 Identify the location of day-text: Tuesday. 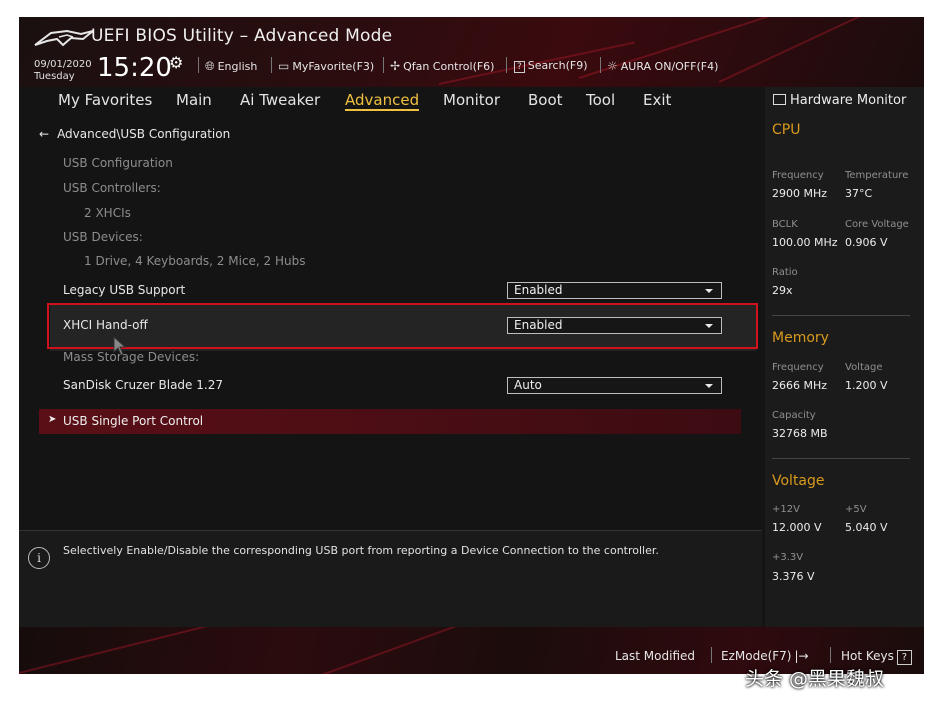
(54, 76).